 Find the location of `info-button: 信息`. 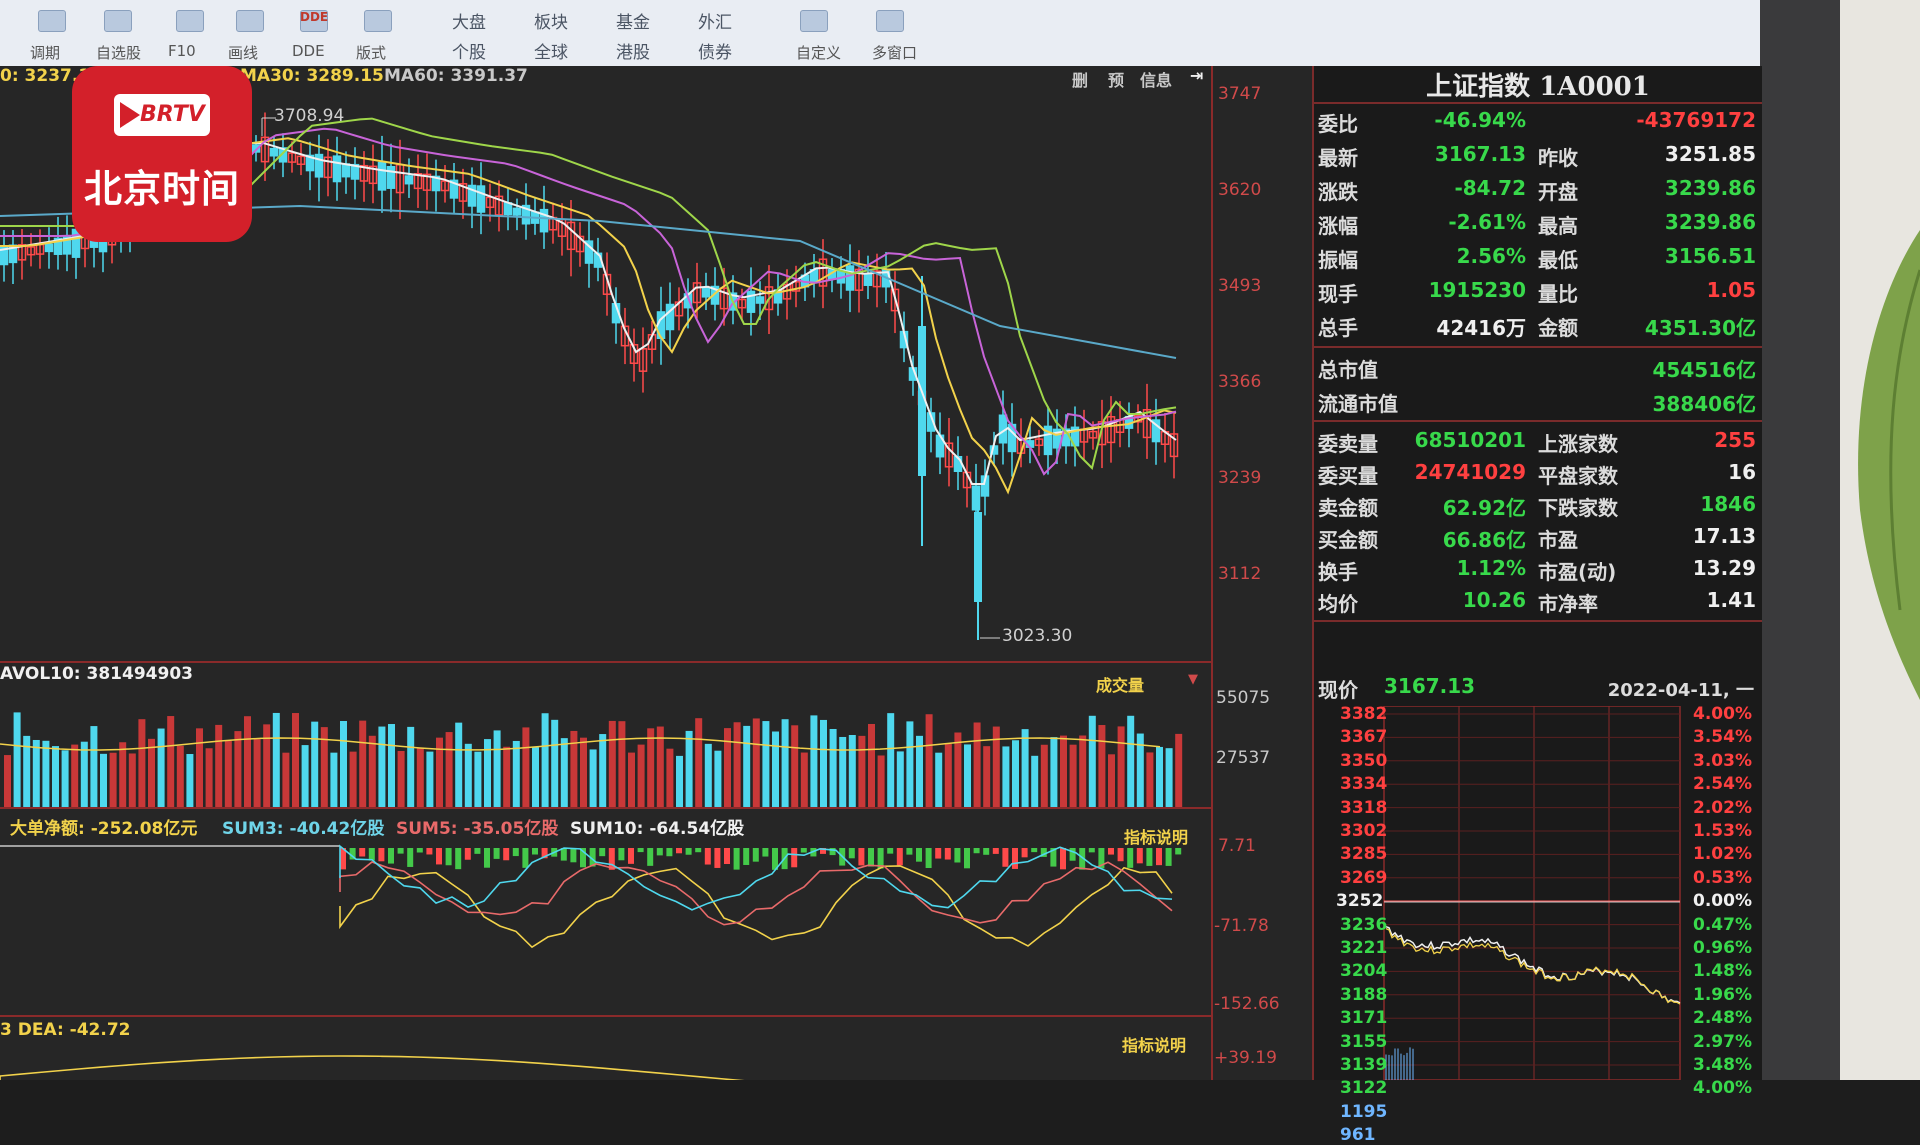

info-button: 信息 is located at coordinates (1156, 79).